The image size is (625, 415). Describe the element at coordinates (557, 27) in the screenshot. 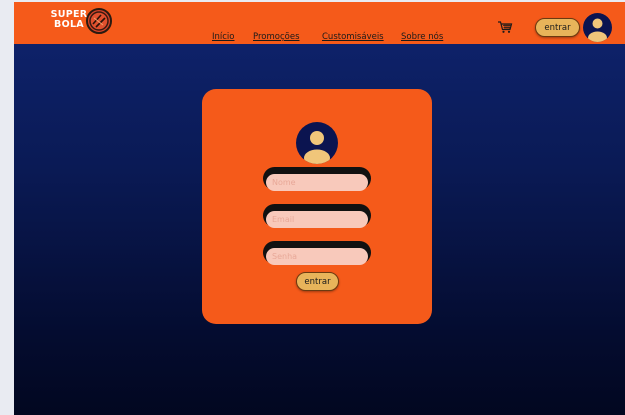

I see `header-login-button: entrar` at that location.